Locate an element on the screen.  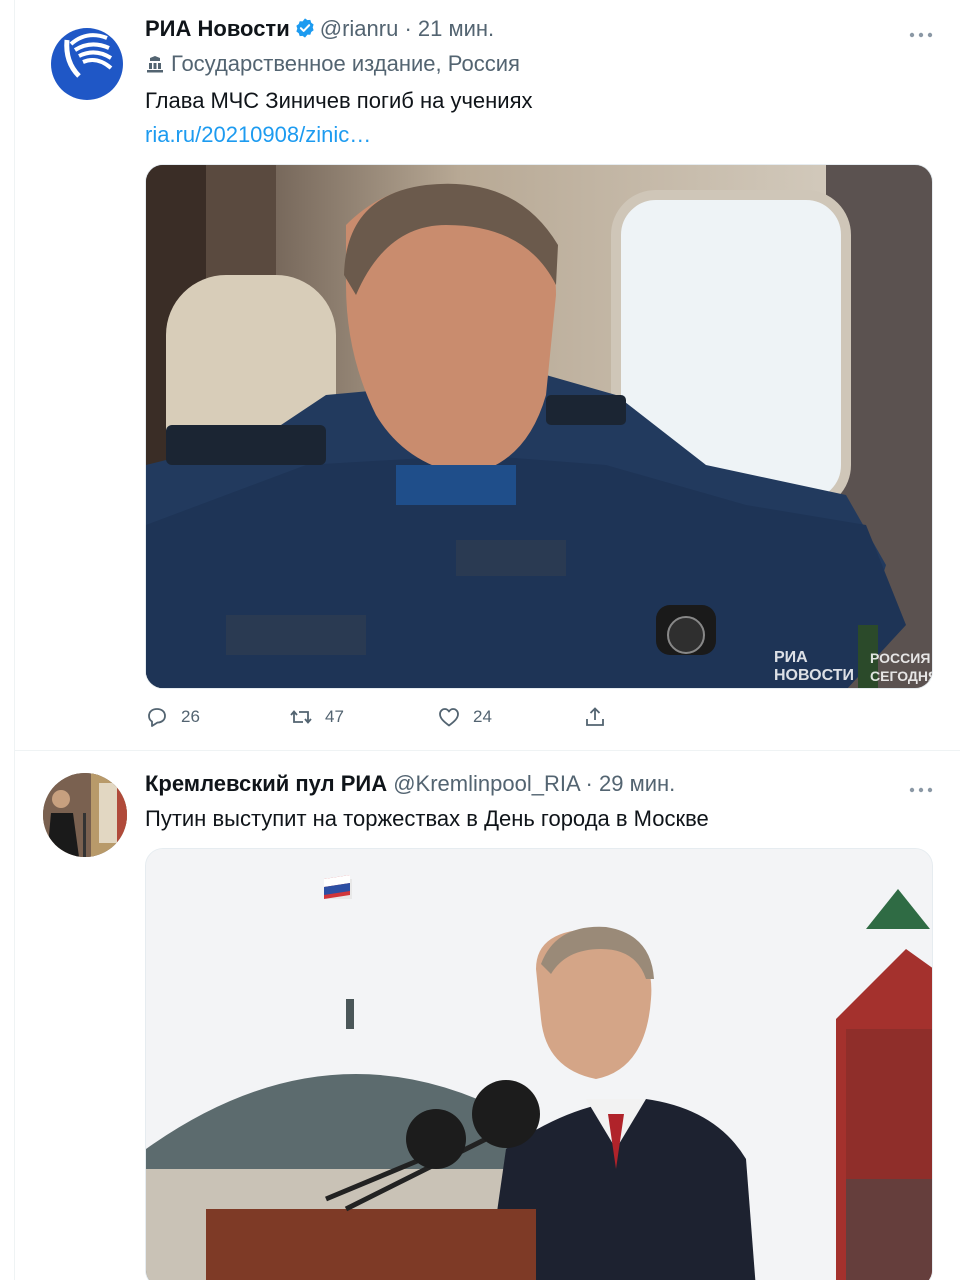
tweet-time: 29 мин. is located at coordinates (637, 783).